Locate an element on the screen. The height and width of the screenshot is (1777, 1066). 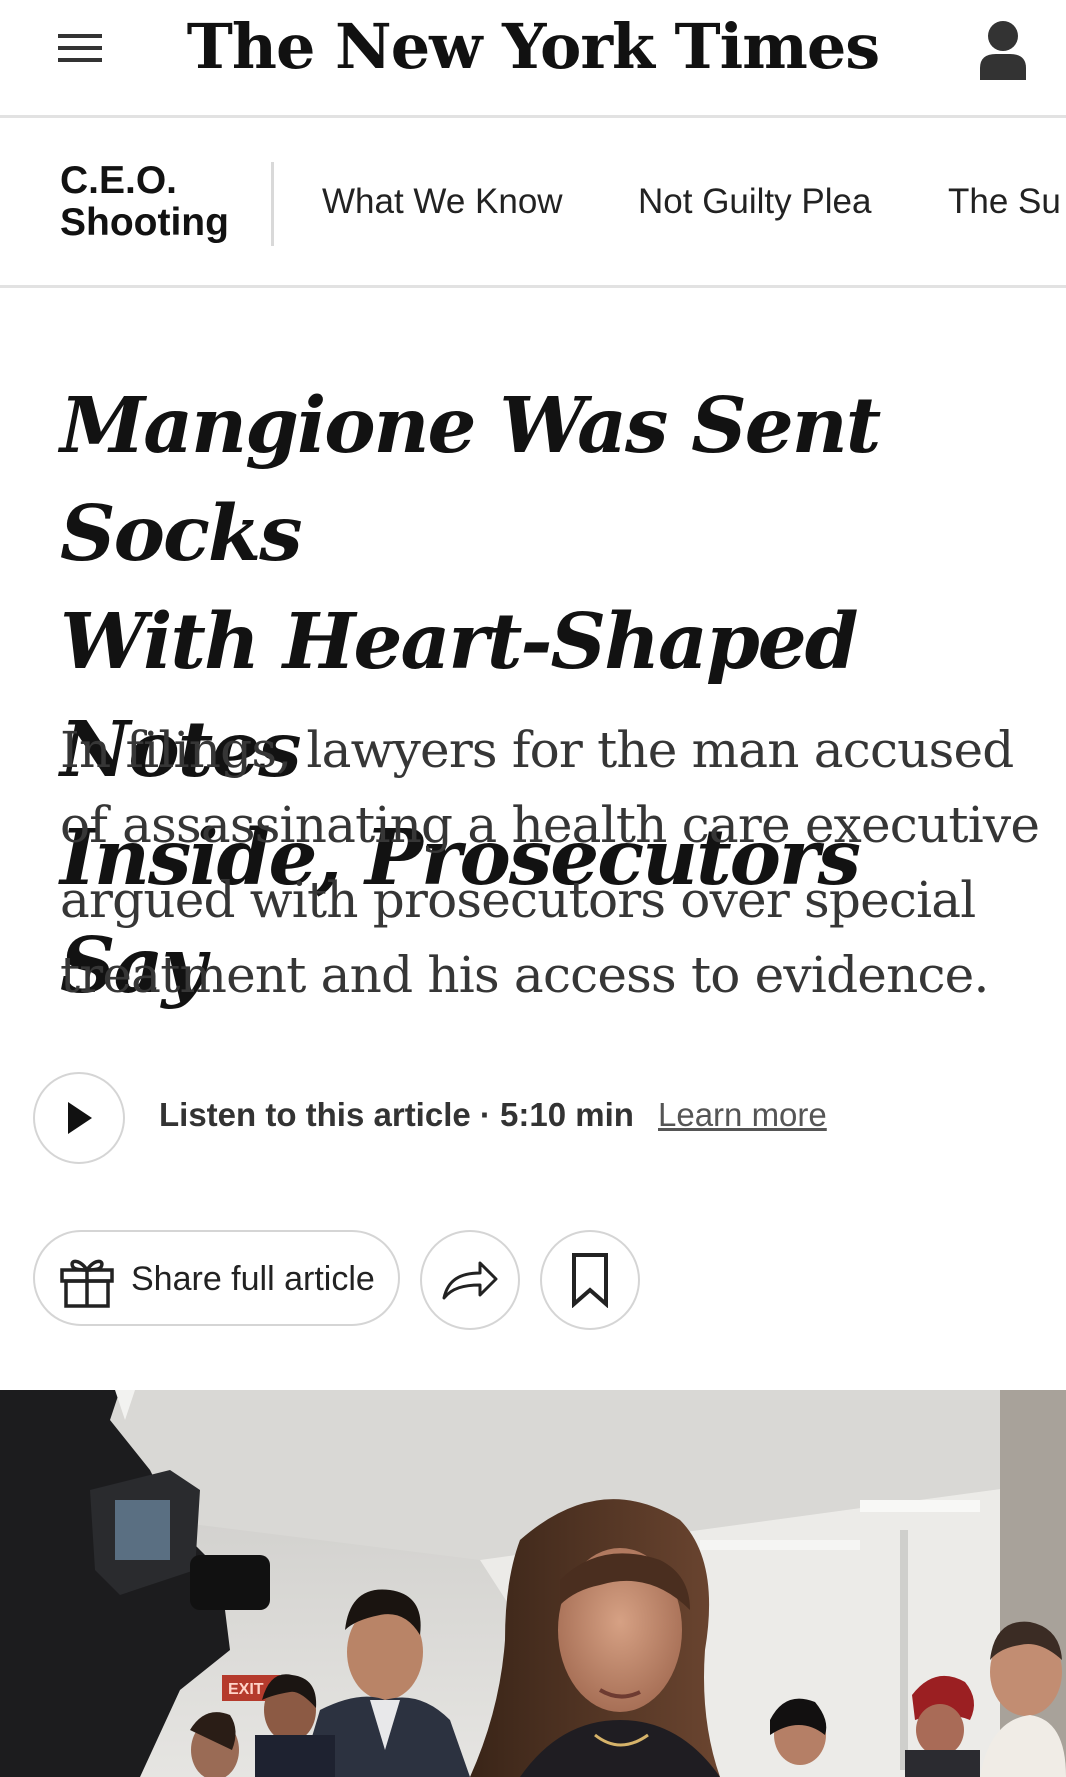
play-icon is located at coordinates (80, 1118).